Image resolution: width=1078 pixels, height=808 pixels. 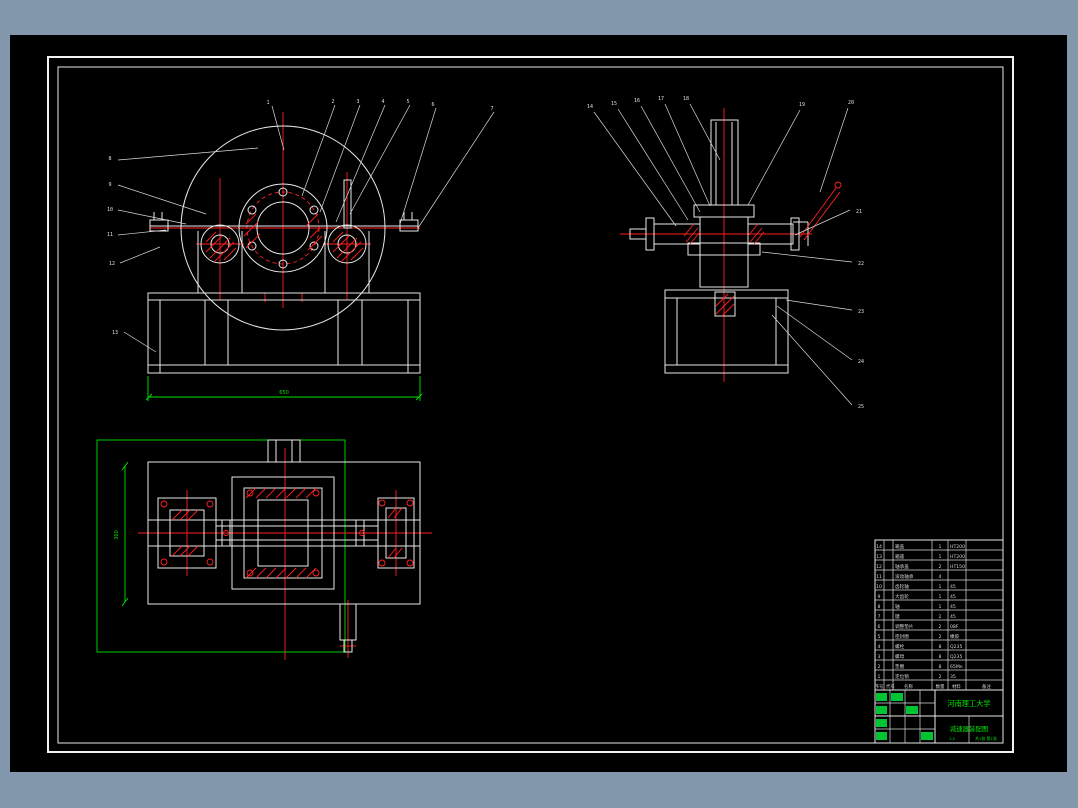 I want to click on part-no: 11, so click(x=879, y=577).